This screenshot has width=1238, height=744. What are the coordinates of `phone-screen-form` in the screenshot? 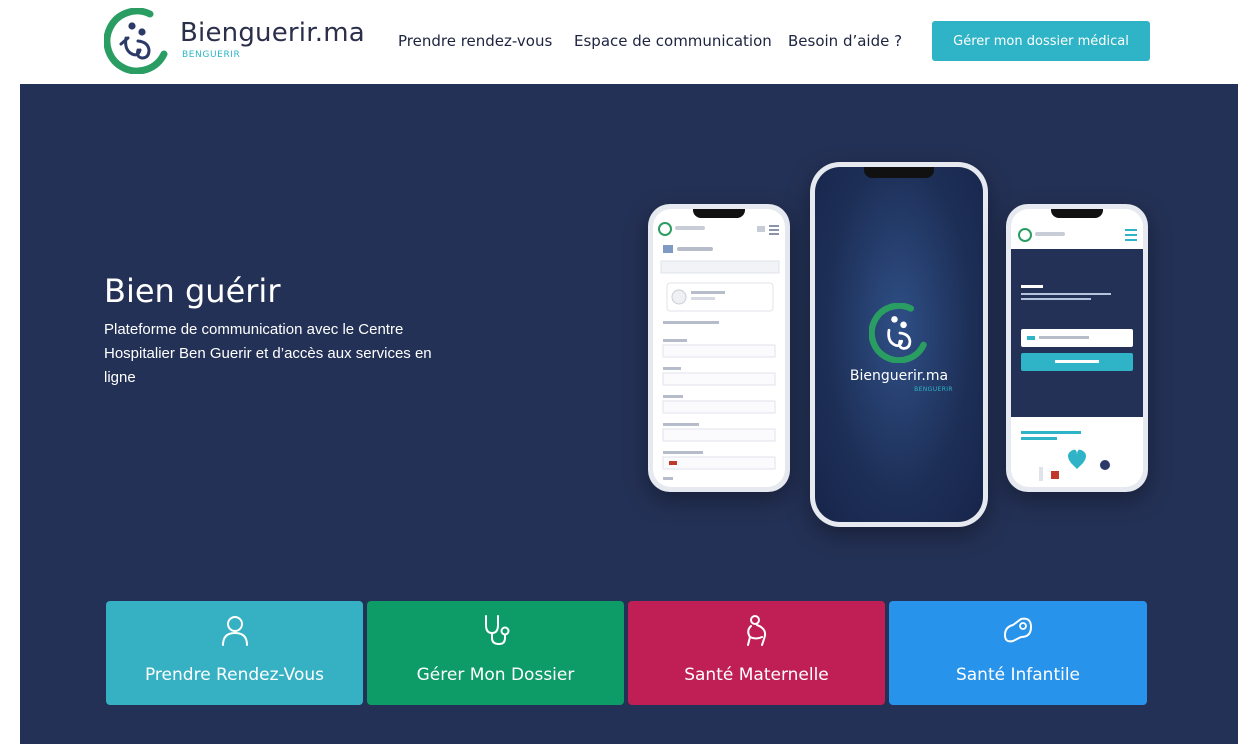 It's located at (719, 348).